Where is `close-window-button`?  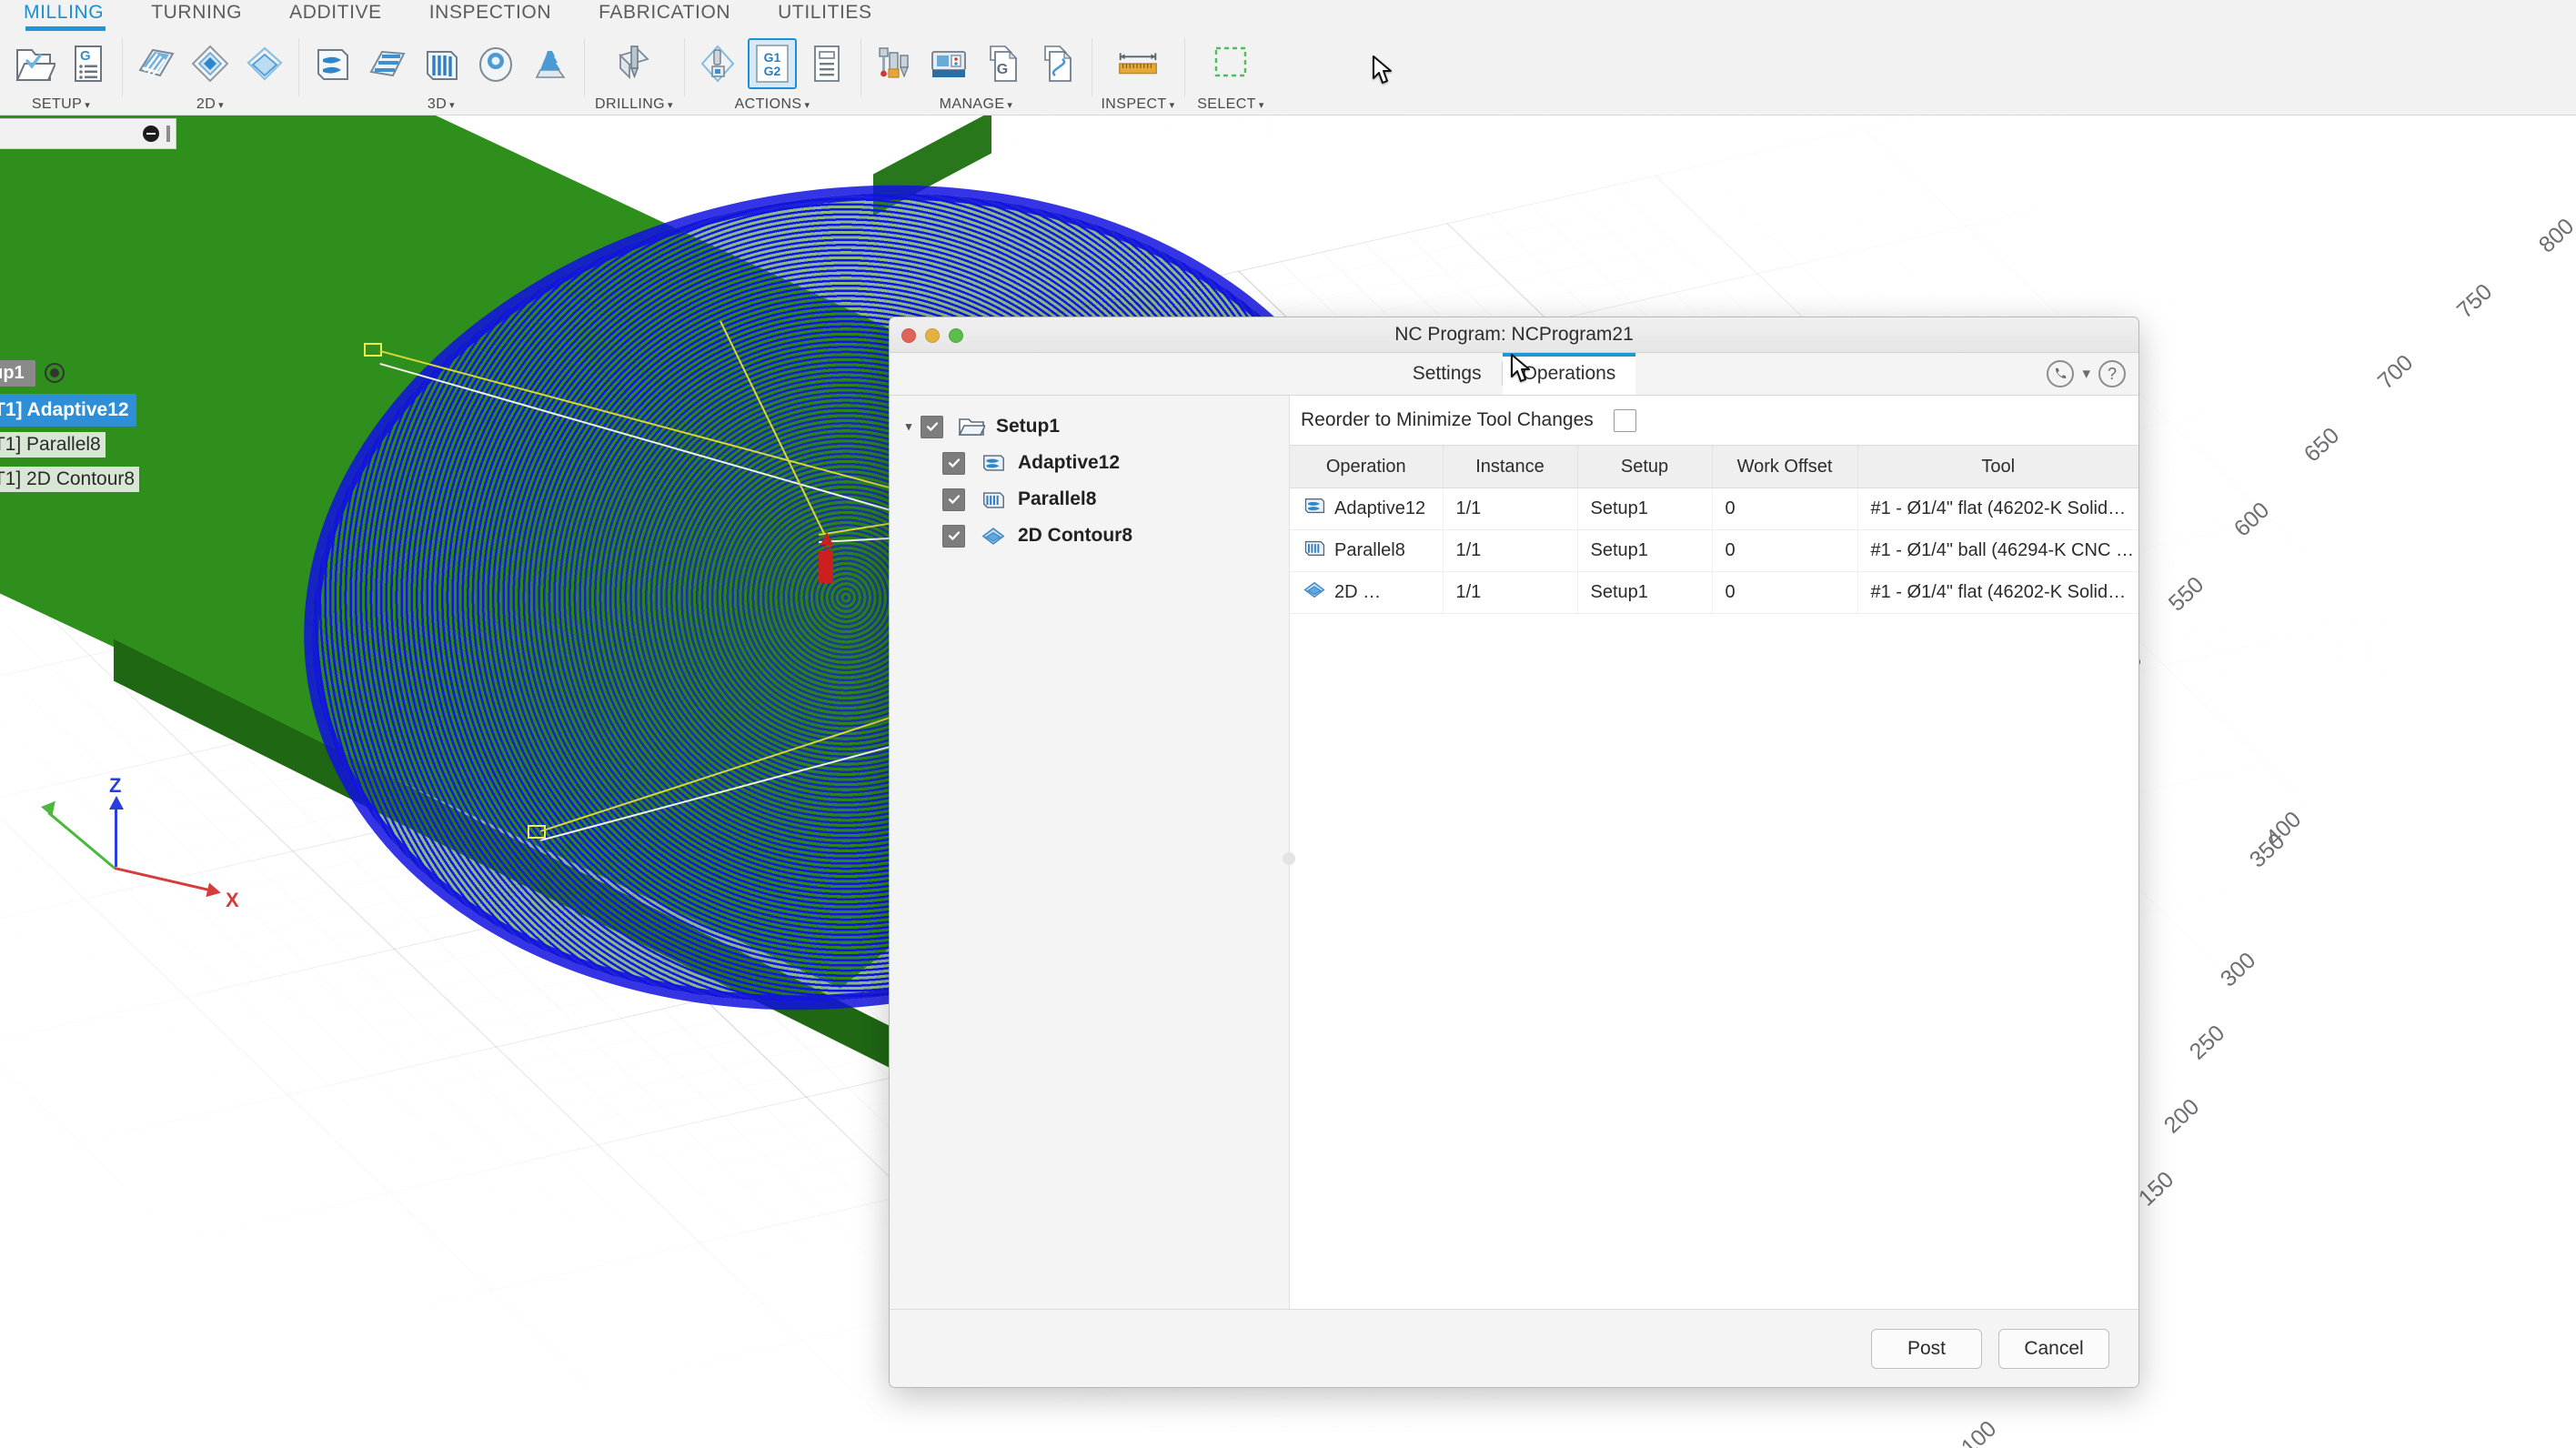
close-window-button is located at coordinates (908, 335).